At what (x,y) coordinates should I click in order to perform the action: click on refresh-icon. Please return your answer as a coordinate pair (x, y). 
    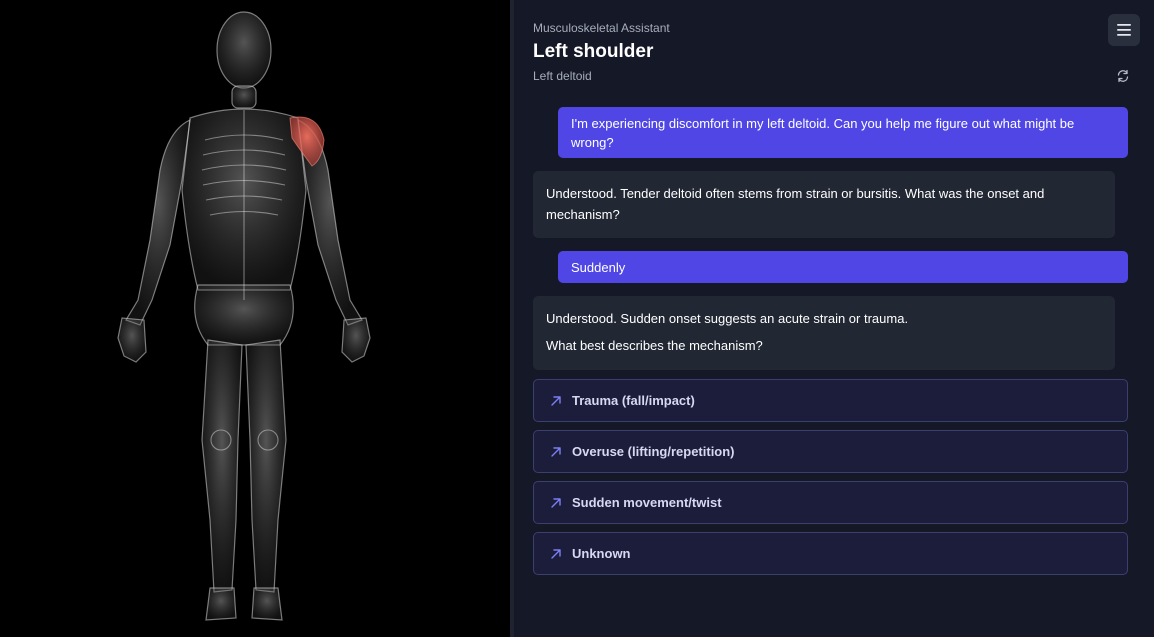
    Looking at the image, I should click on (1123, 76).